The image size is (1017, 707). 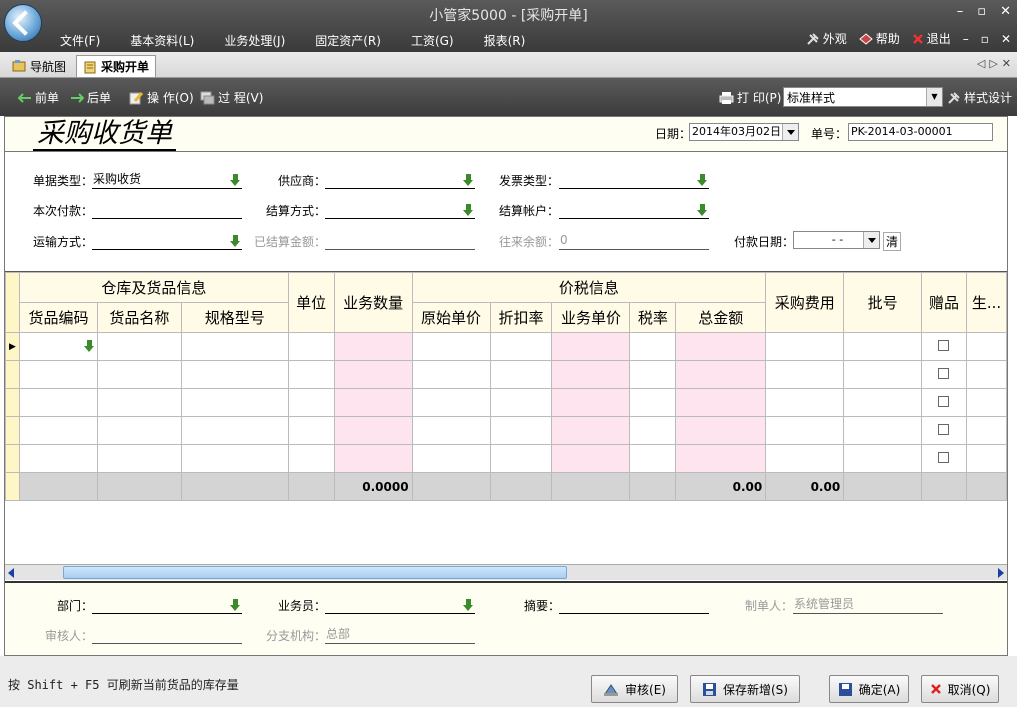 I want to click on col-qty: 业务数量, so click(x=373, y=302).